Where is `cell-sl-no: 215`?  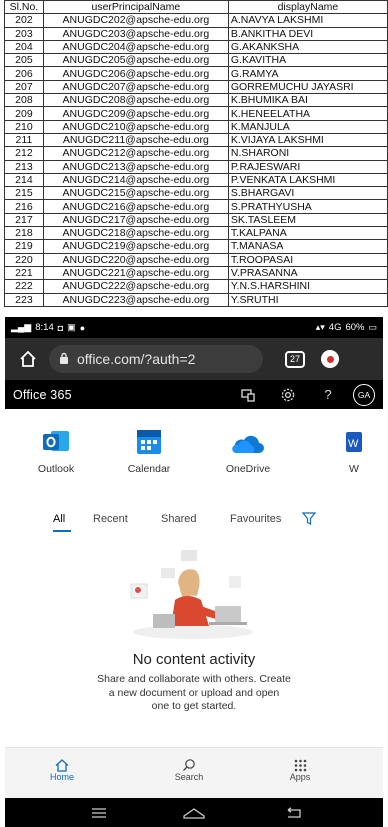
cell-sl-no: 215 is located at coordinates (24, 193).